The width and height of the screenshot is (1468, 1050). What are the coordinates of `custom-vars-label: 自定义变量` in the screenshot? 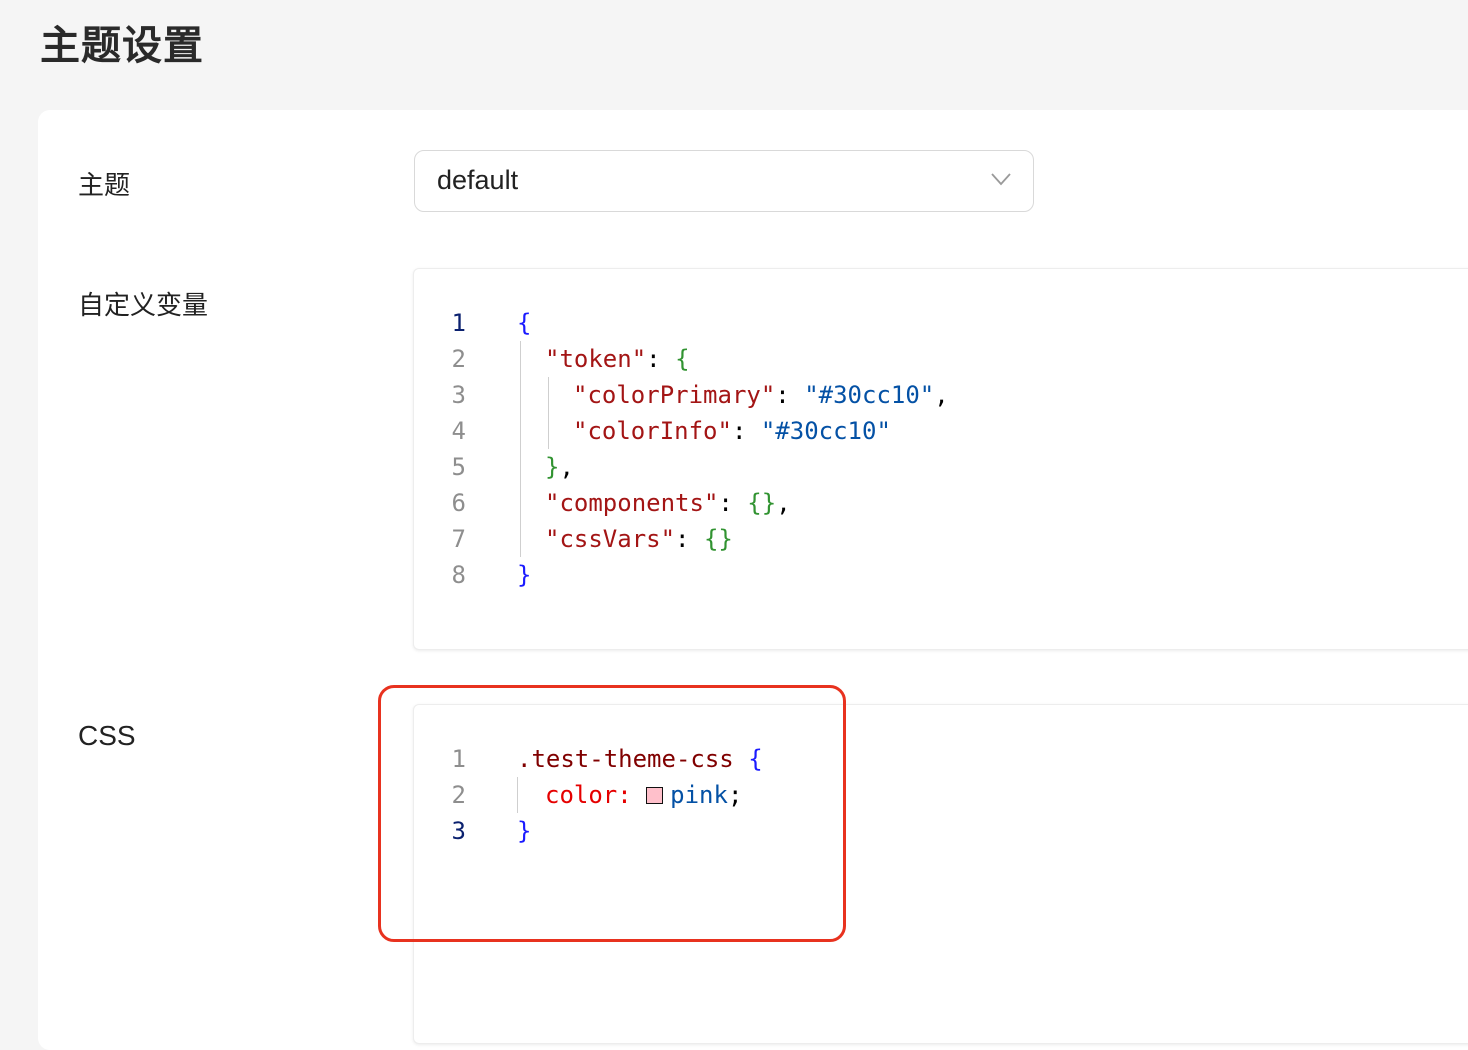 It's located at (143, 306).